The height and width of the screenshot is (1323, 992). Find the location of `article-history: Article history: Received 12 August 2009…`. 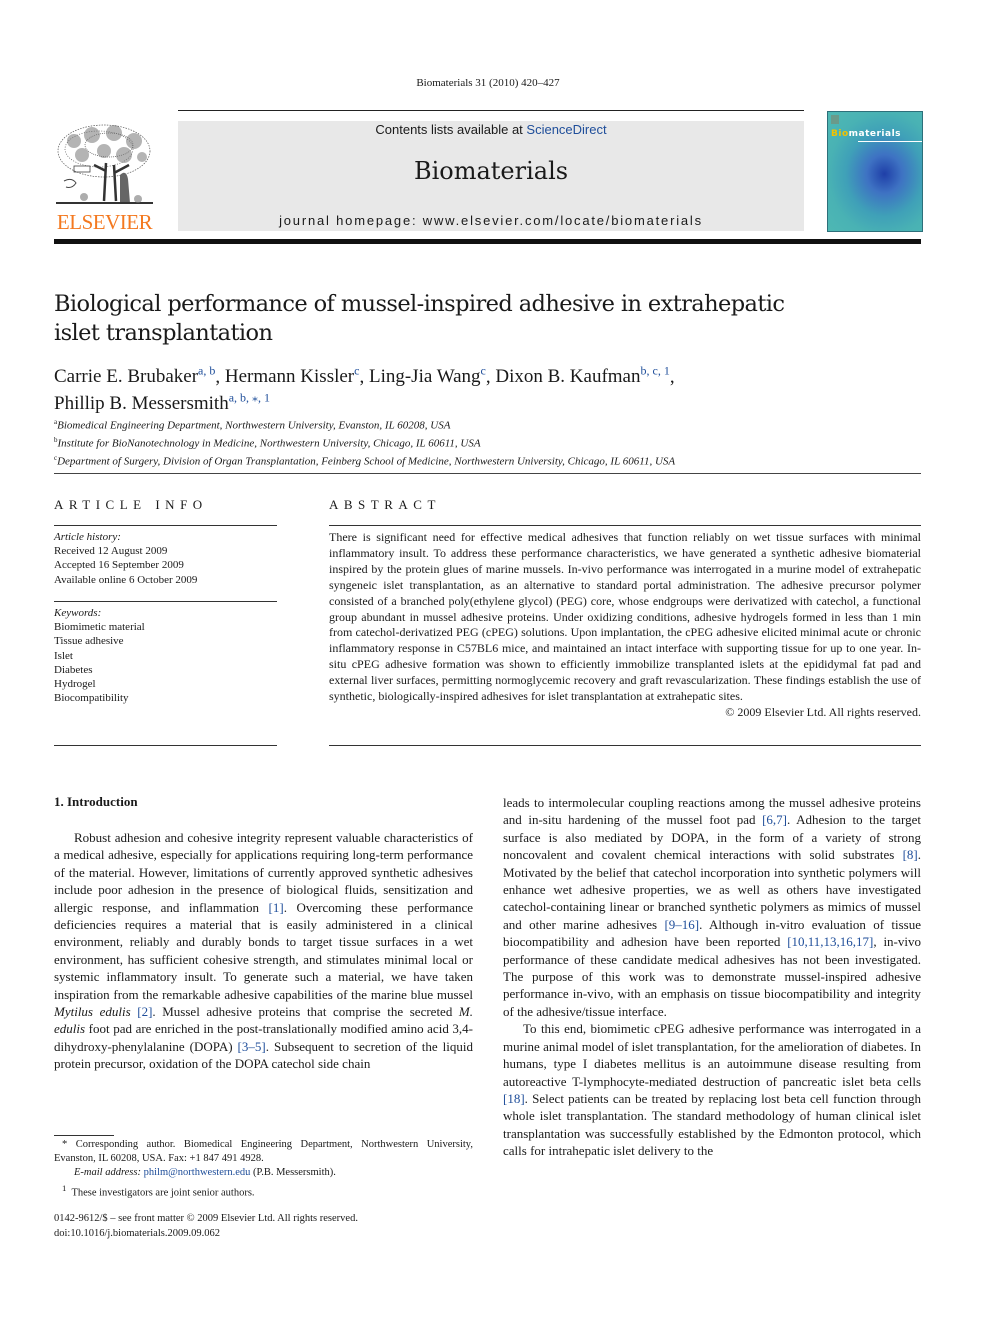

article-history: Article history: Received 12 August 2009… is located at coordinates (165, 558).